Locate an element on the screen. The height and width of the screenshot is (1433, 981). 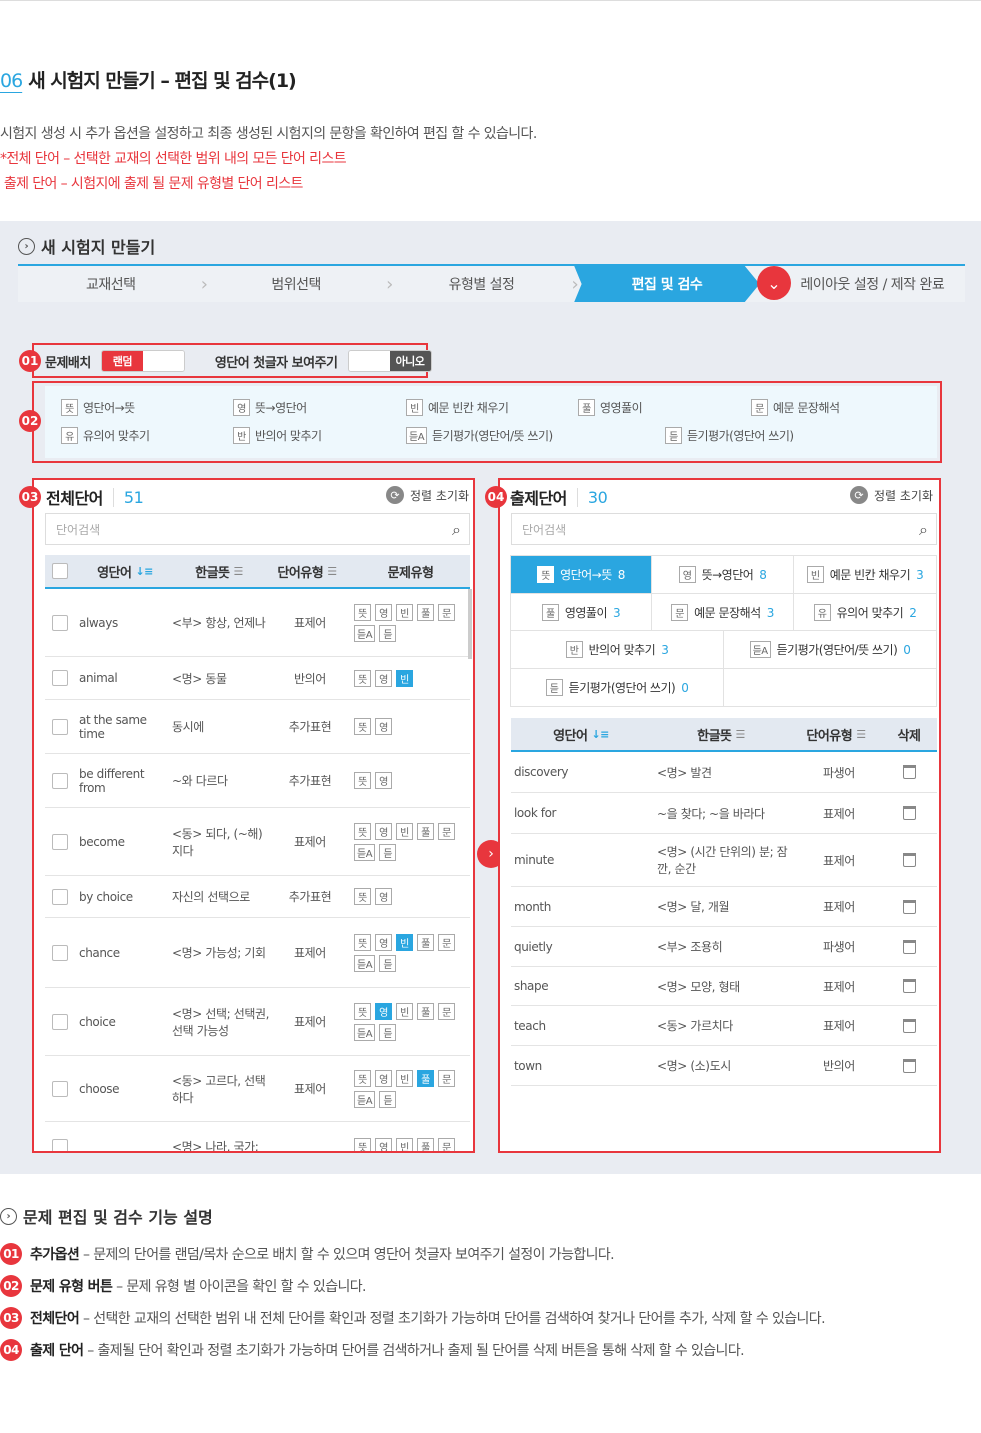
tab-icon: 뜻 is located at coordinates (546, 574).